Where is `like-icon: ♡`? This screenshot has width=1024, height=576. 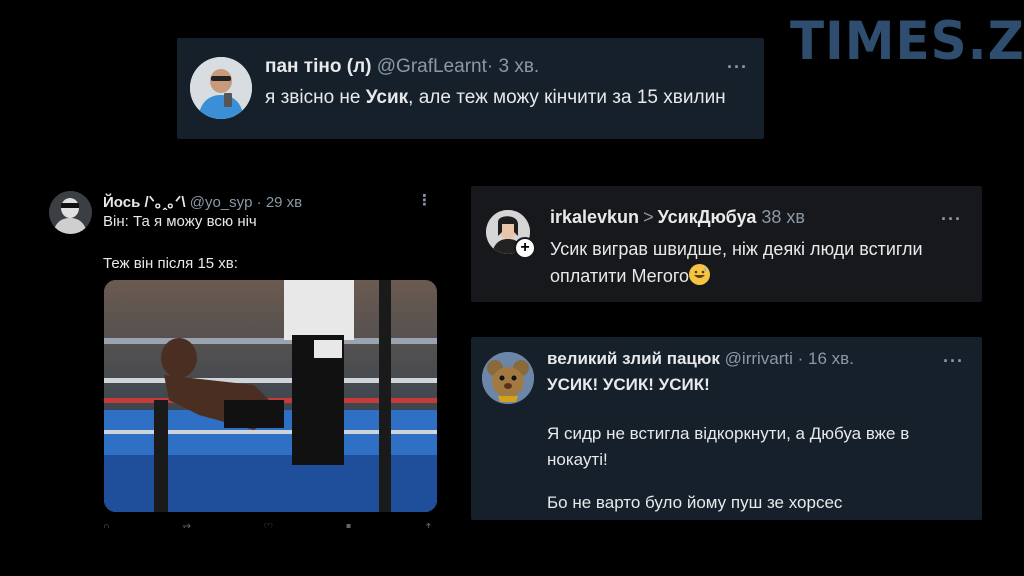
like-icon: ♡ is located at coordinates (268, 524).